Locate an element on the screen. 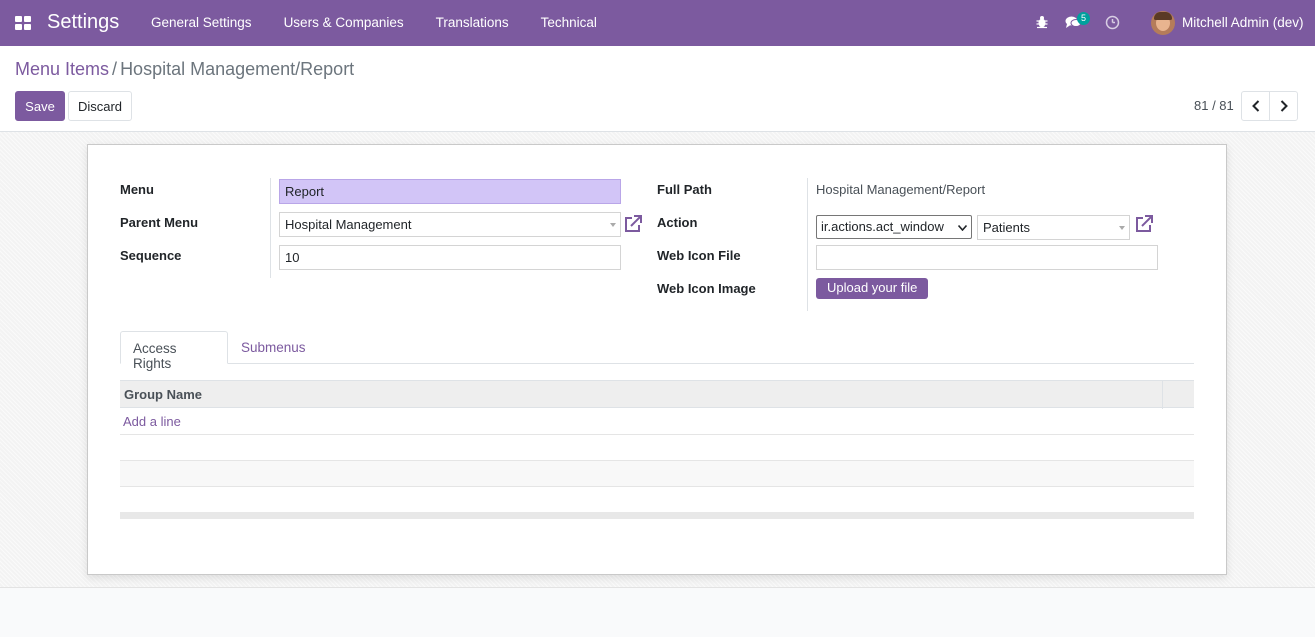 The width and height of the screenshot is (1315, 637). action-type-select: ir.actions.act_window is located at coordinates (894, 227).